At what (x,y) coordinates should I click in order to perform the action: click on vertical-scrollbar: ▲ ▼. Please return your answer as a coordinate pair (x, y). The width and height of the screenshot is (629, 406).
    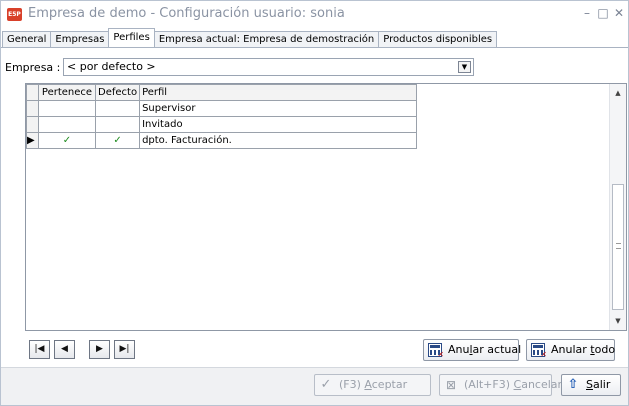
    Looking at the image, I should click on (617, 207).